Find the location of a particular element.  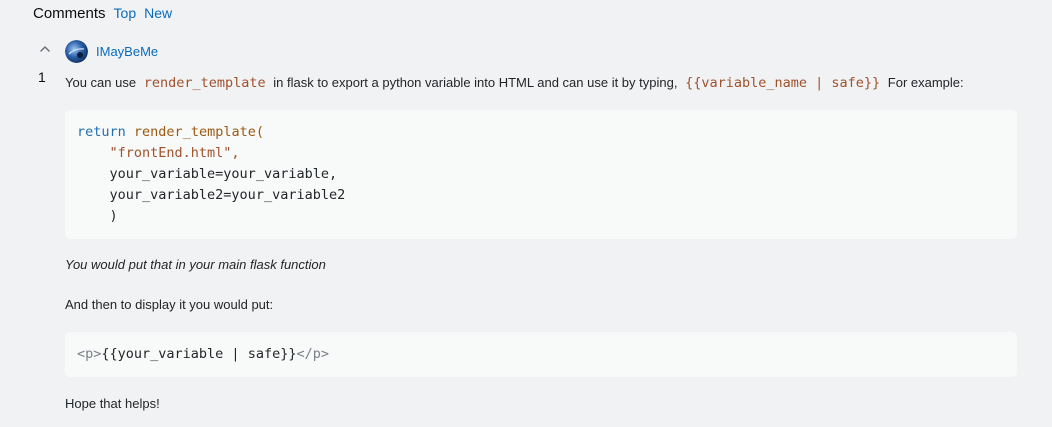

sort-new-link: New is located at coordinates (158, 13).